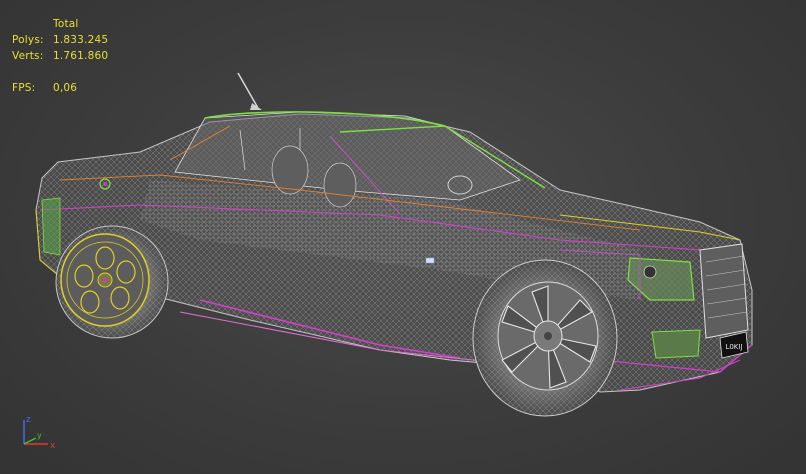 This screenshot has height=474, width=806. What do you see at coordinates (65, 88) in the screenshot?
I see `fps-value: 0,06` at bounding box center [65, 88].